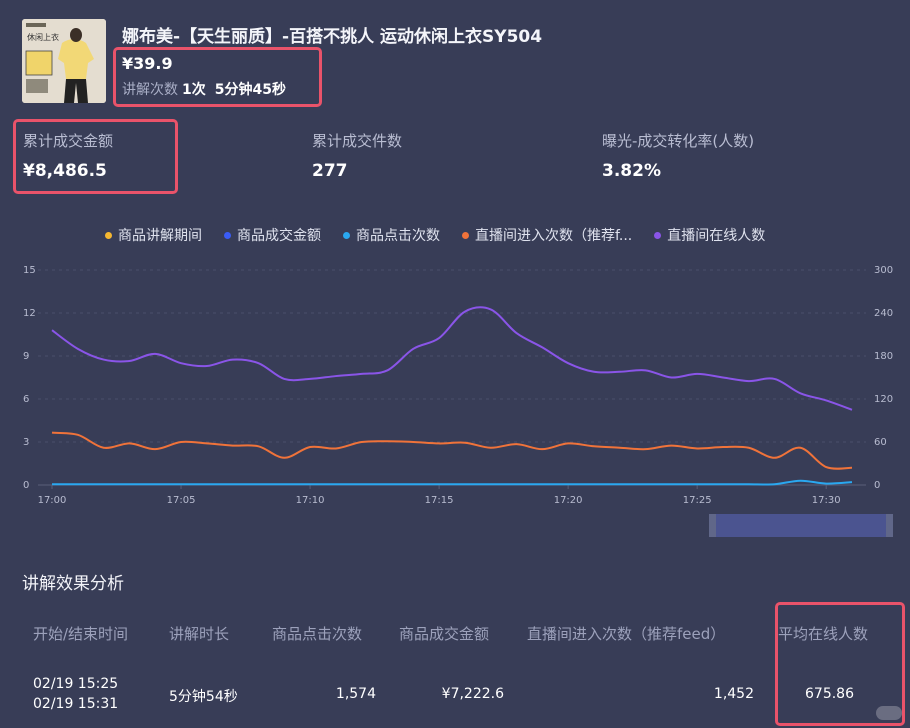 The width and height of the screenshot is (910, 728). What do you see at coordinates (26, 399) in the screenshot?
I see `y-left-tick-label: 6` at bounding box center [26, 399].